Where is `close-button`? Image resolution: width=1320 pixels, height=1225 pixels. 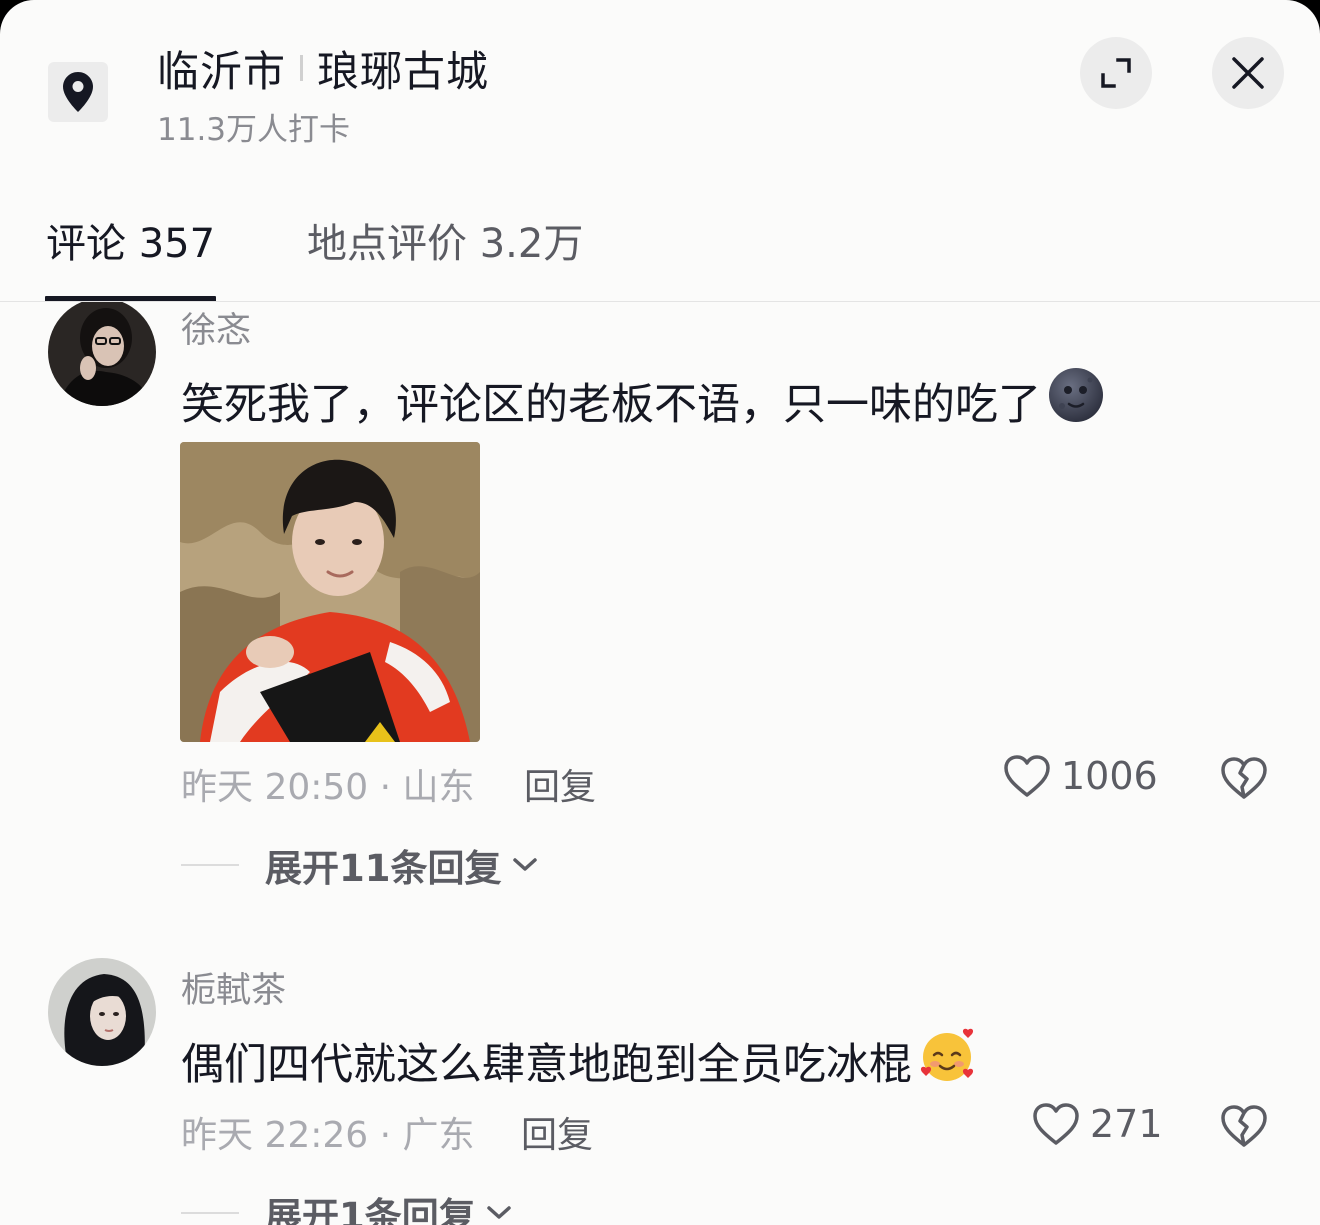
close-button is located at coordinates (1248, 73).